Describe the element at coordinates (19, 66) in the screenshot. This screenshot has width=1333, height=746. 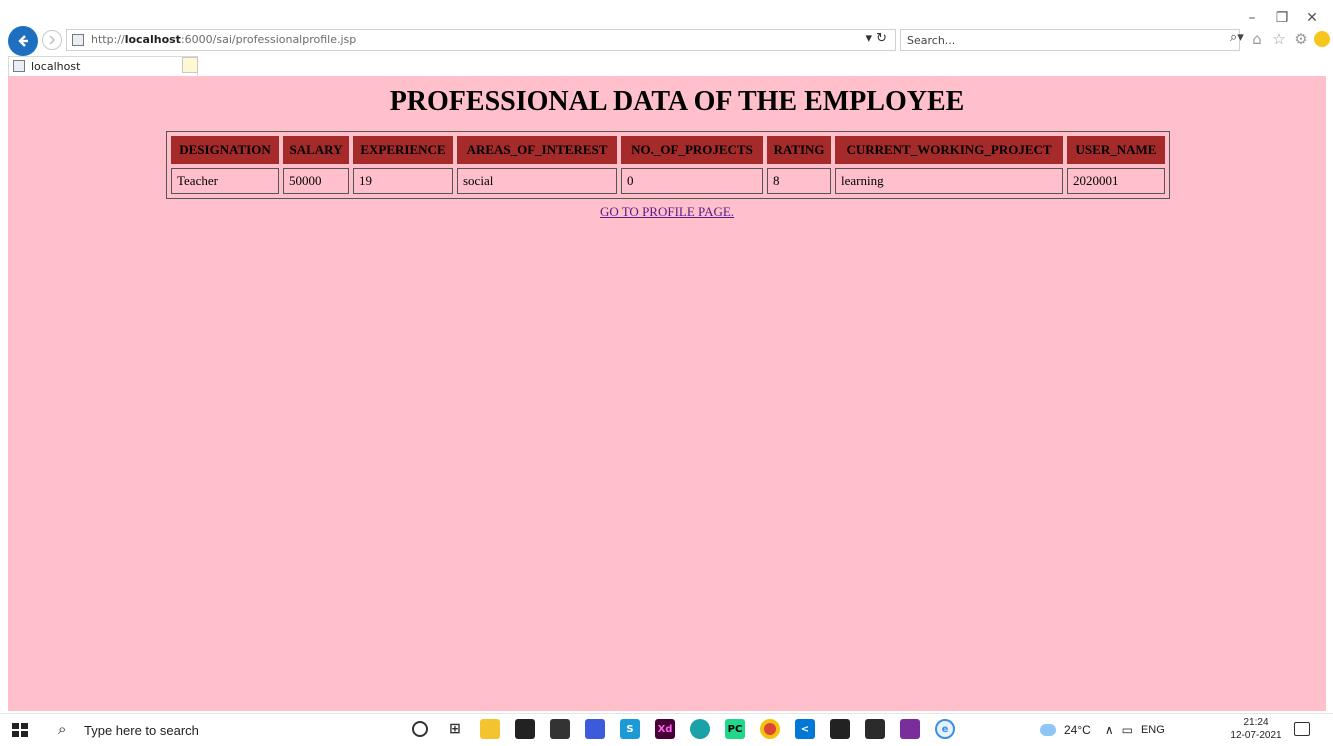
I see `tab-favicon-icon` at that location.